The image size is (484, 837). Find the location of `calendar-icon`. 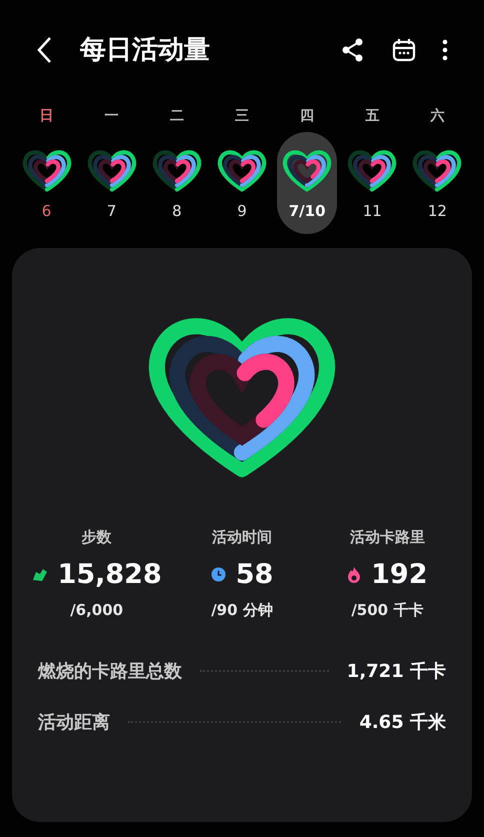

calendar-icon is located at coordinates (404, 50).